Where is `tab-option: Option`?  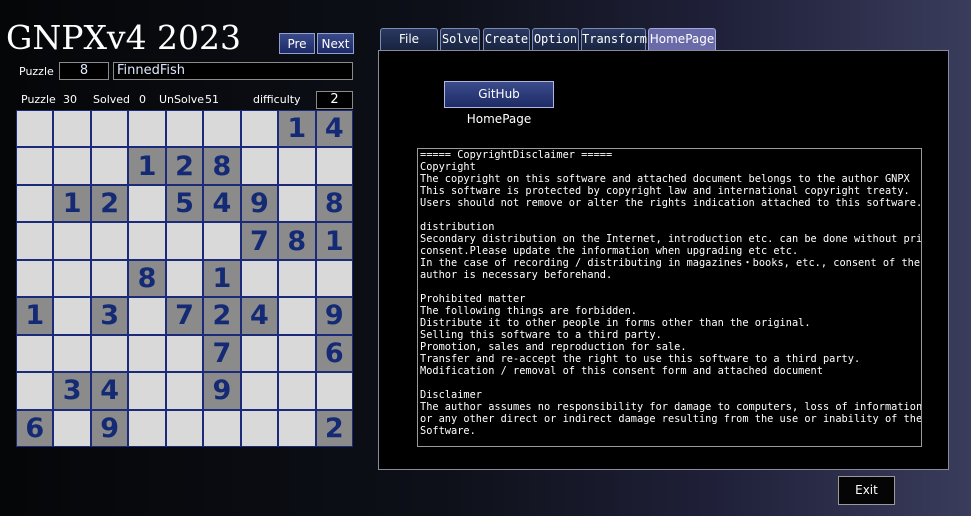 tab-option: Option is located at coordinates (555, 39).